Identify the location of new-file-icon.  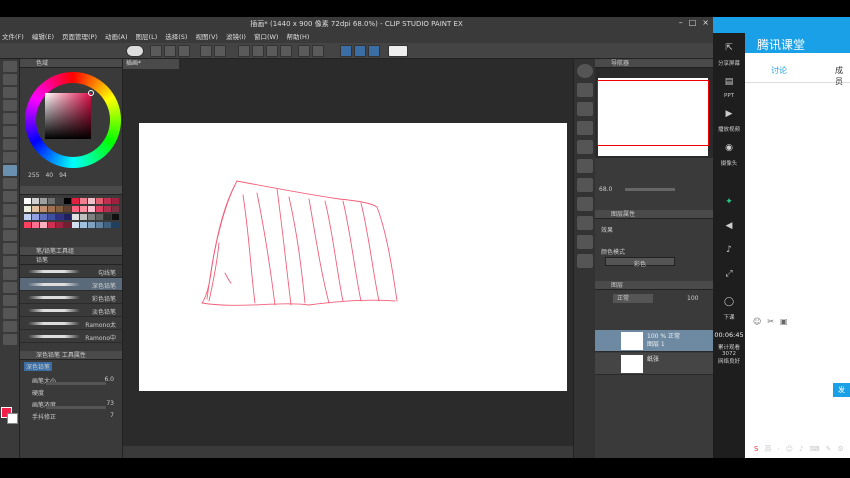
(156, 51).